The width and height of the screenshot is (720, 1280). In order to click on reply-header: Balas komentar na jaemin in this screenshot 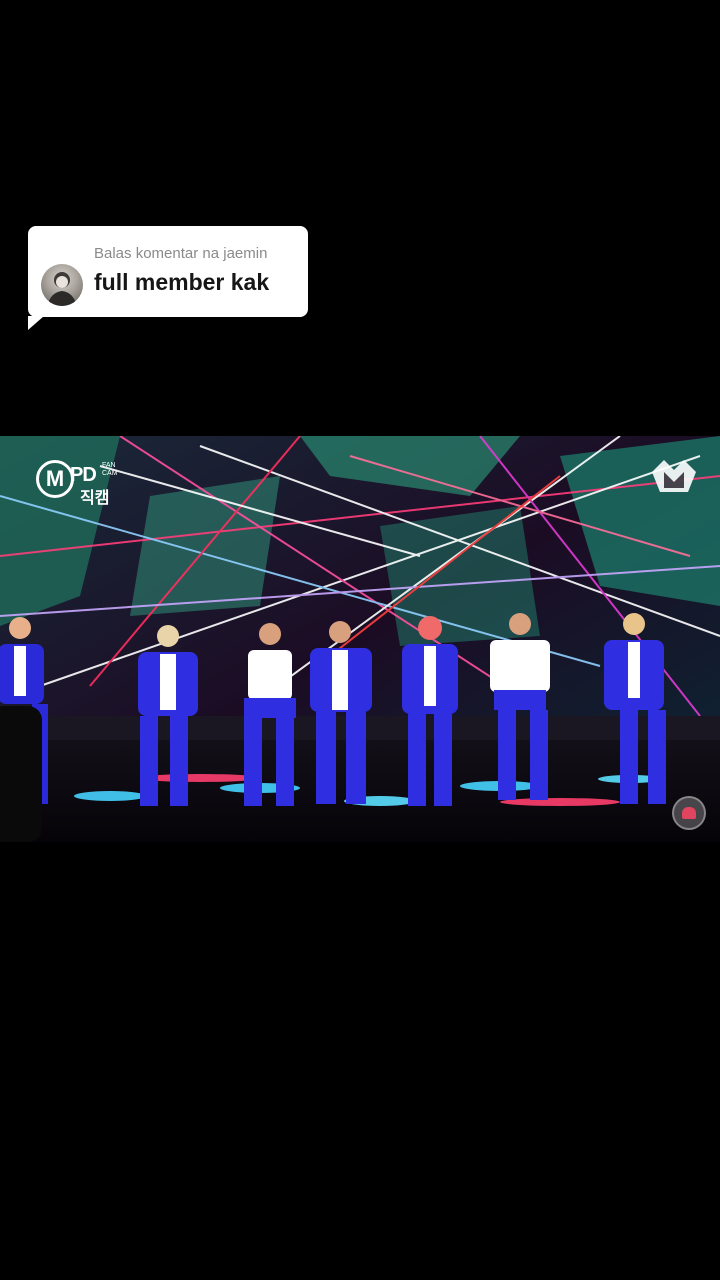, I will do `click(181, 253)`.